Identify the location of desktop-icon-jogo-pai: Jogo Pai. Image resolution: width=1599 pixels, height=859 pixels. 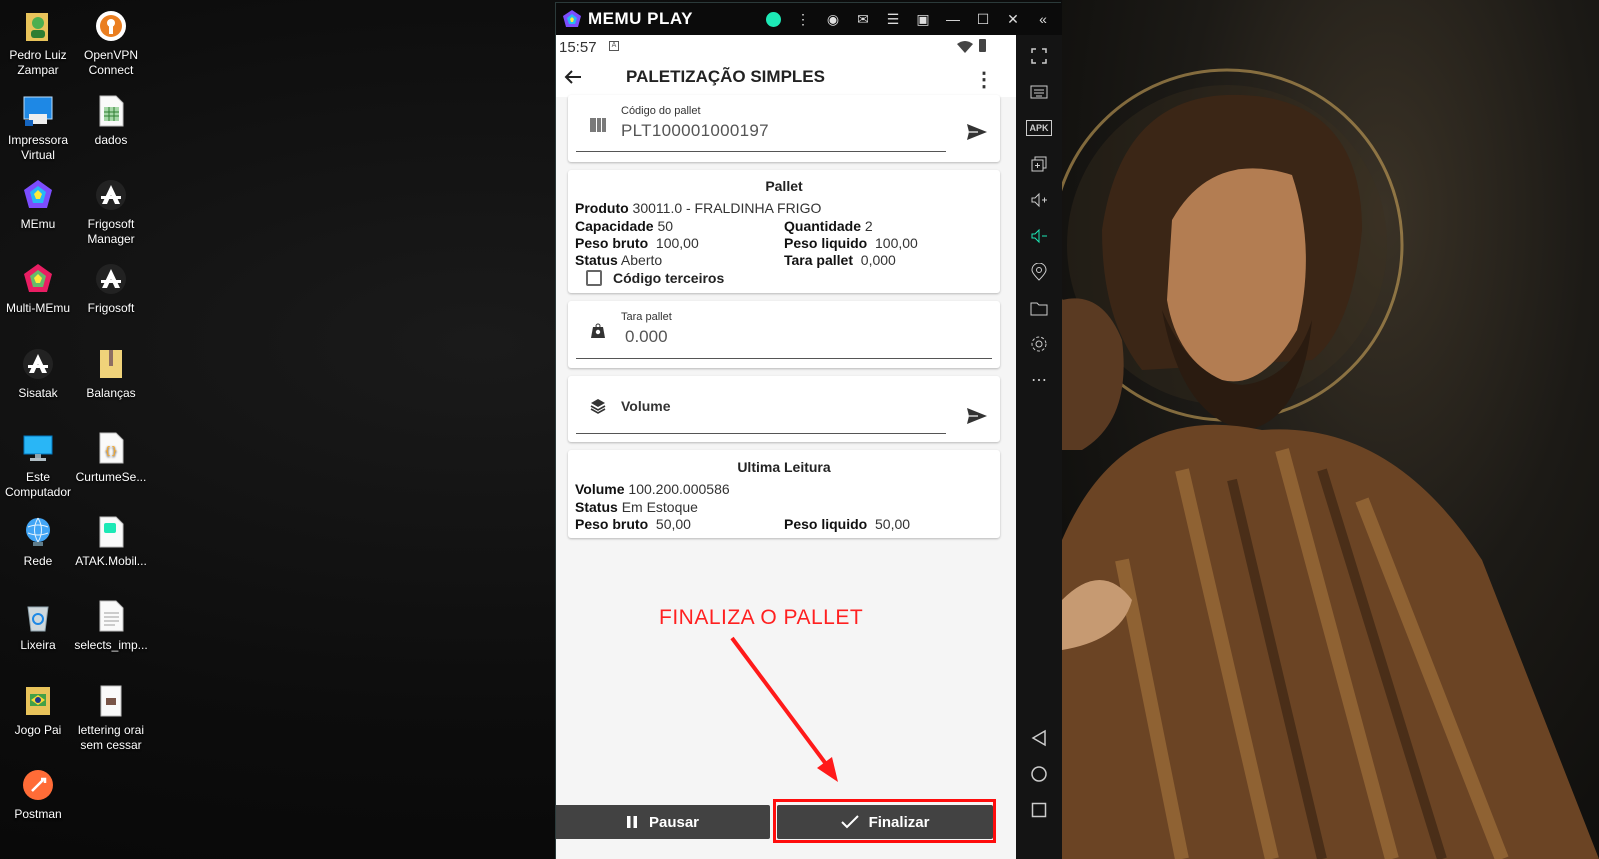
(38, 710).